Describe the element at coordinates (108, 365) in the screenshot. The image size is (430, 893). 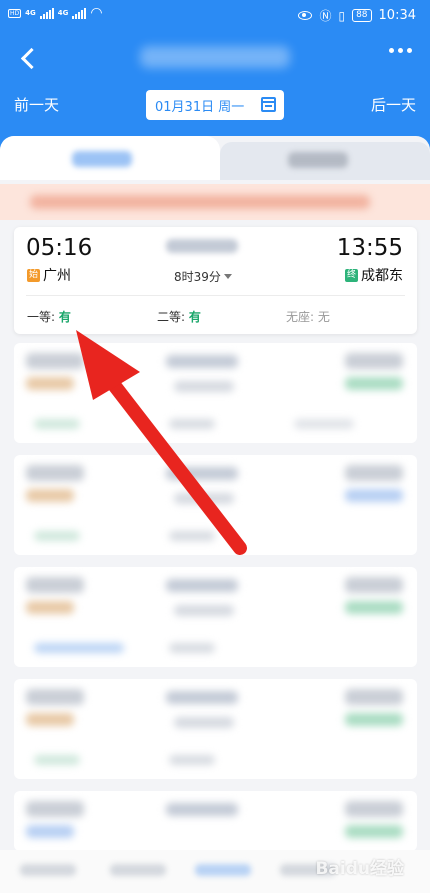
I see `arrow-head` at that location.